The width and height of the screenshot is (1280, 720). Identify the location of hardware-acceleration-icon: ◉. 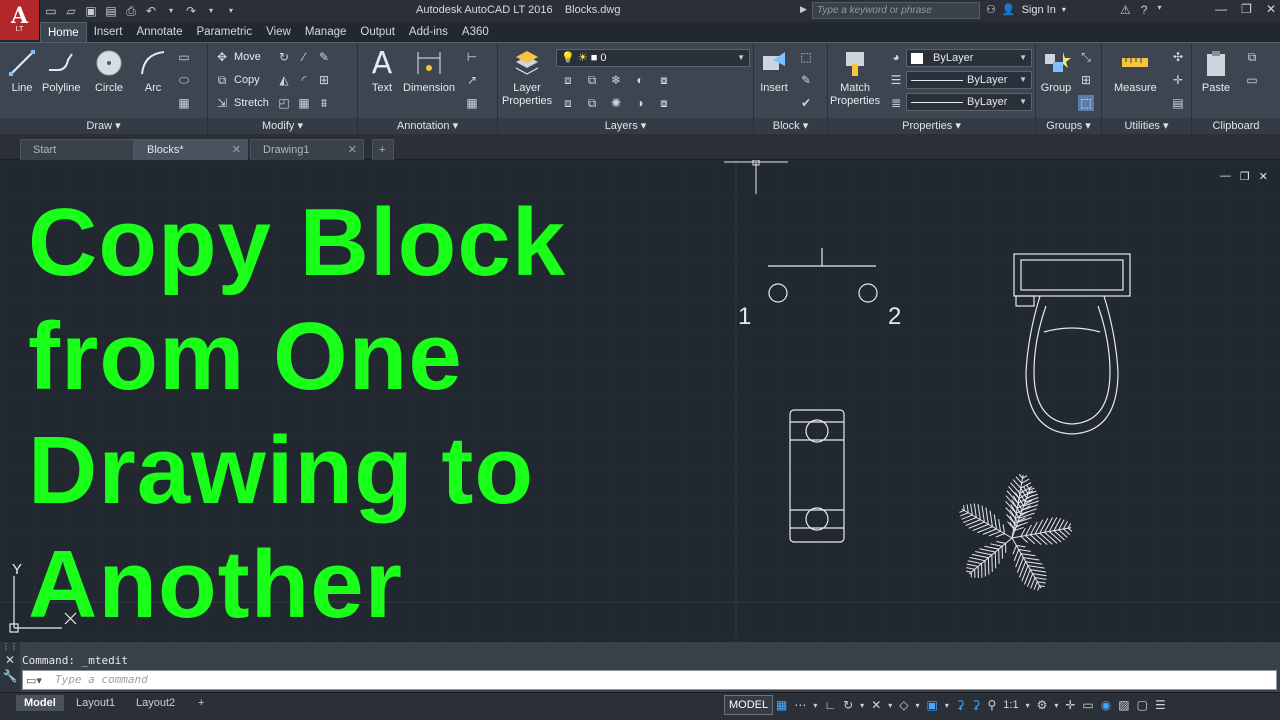
(1106, 705).